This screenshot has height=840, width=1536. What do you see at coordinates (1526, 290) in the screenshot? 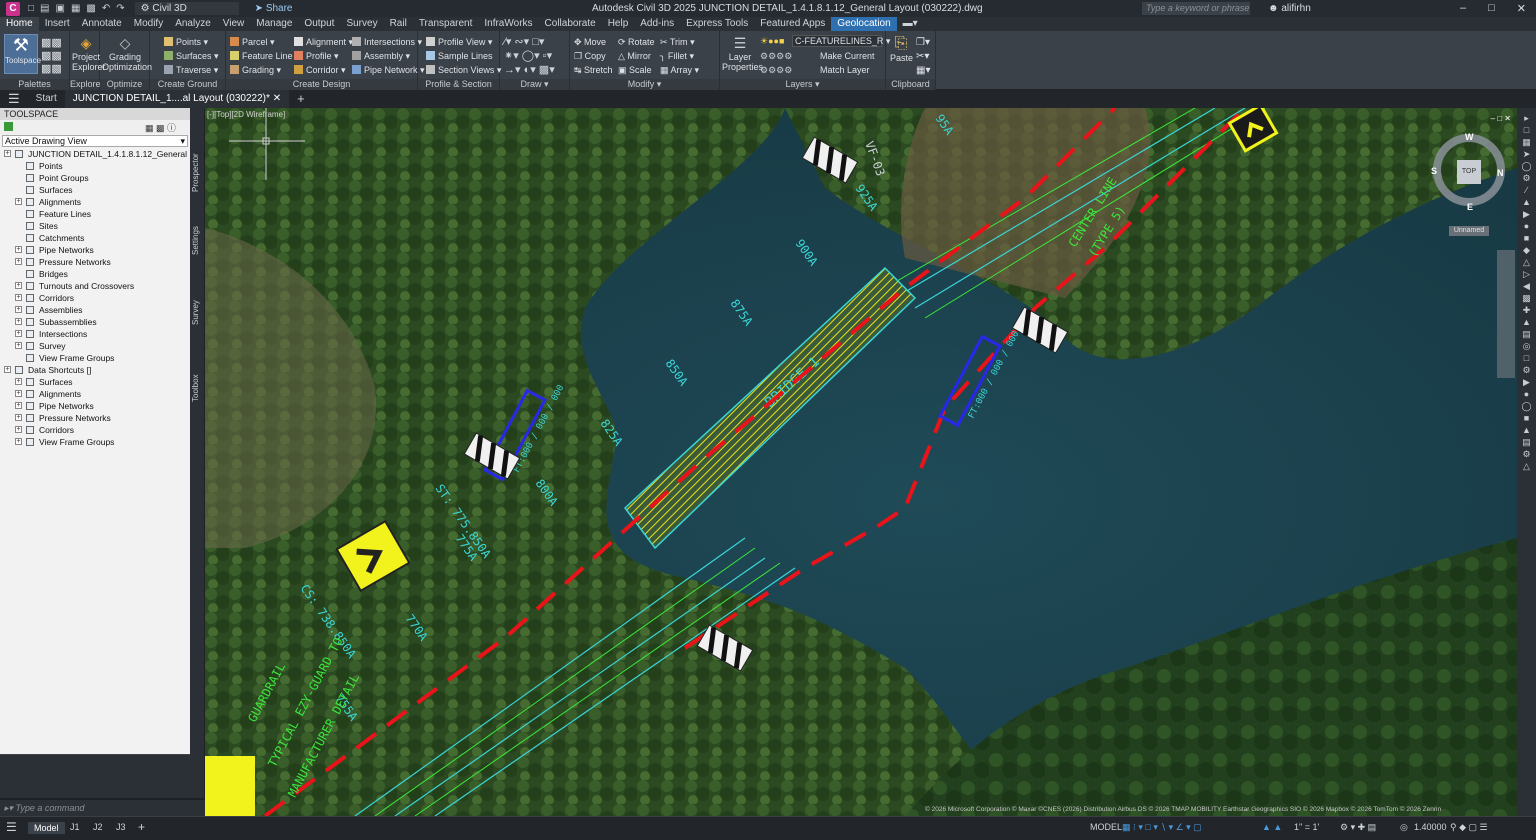
I see `right-toolbar-icons: ▸ □ ▦ ➤ ◯ ⚙ ∕ ▲ ▶ ● ■ ◆ △ ▷ ◀ ▩ ✚ ▲ ▤ ◎ □ ⚙ ▶ ● ◯ ■ ▲ ▤ ⚙ △` at bounding box center [1526, 290].